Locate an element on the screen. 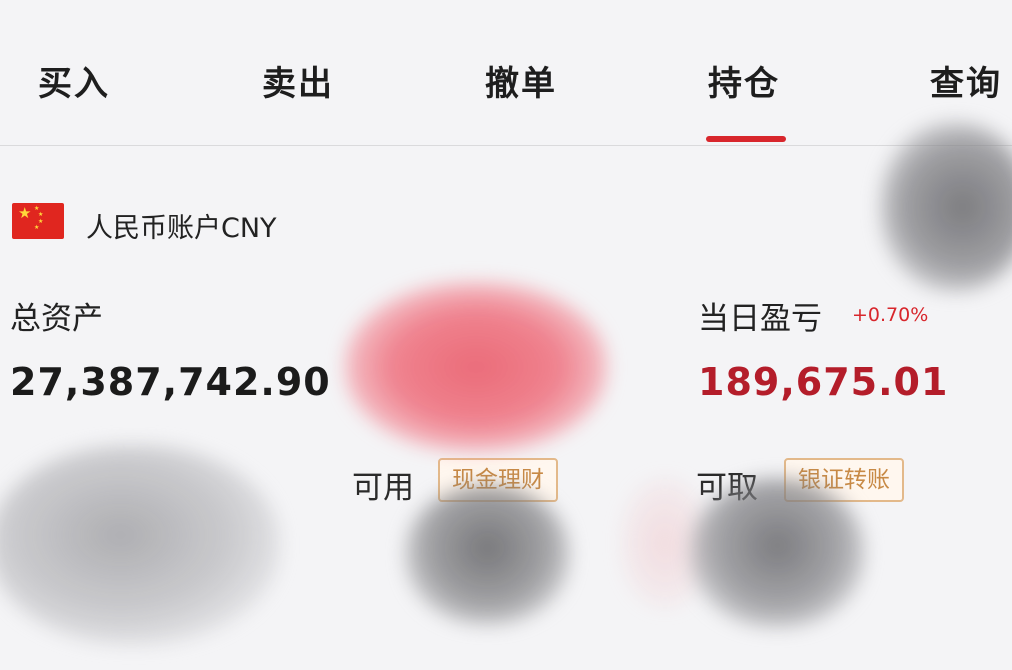 The height and width of the screenshot is (670, 1012). available-label: 可用 is located at coordinates (383, 488).